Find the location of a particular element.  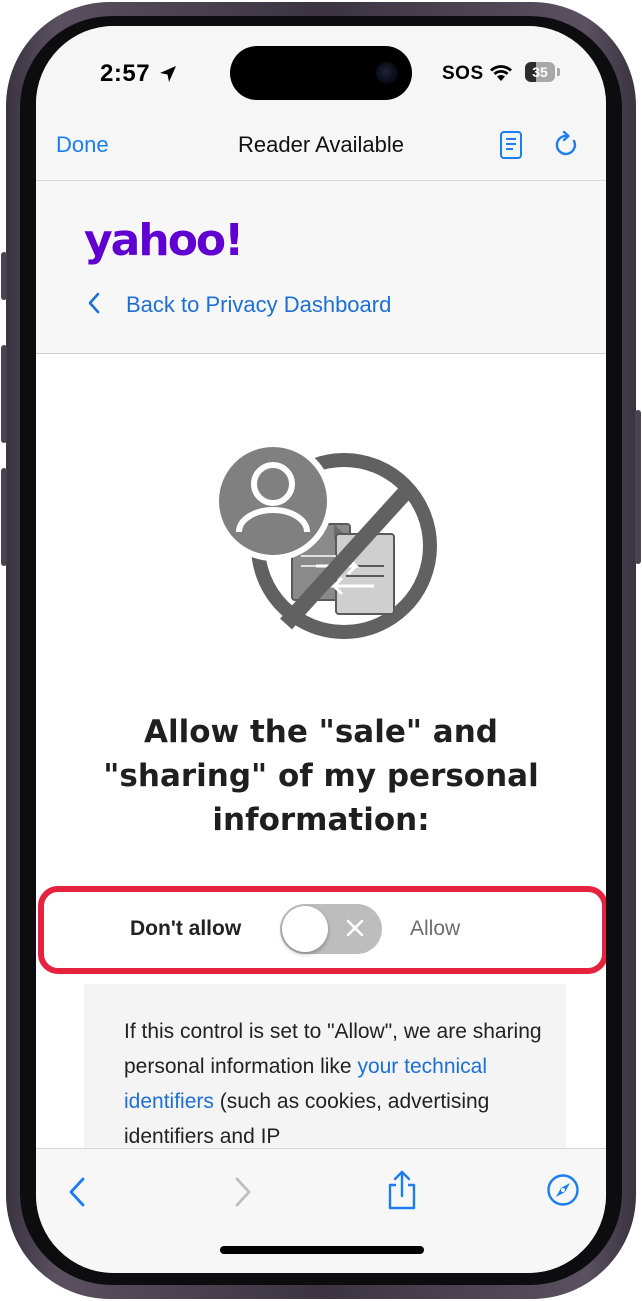

status-time: 2:57 is located at coordinates (125, 73).